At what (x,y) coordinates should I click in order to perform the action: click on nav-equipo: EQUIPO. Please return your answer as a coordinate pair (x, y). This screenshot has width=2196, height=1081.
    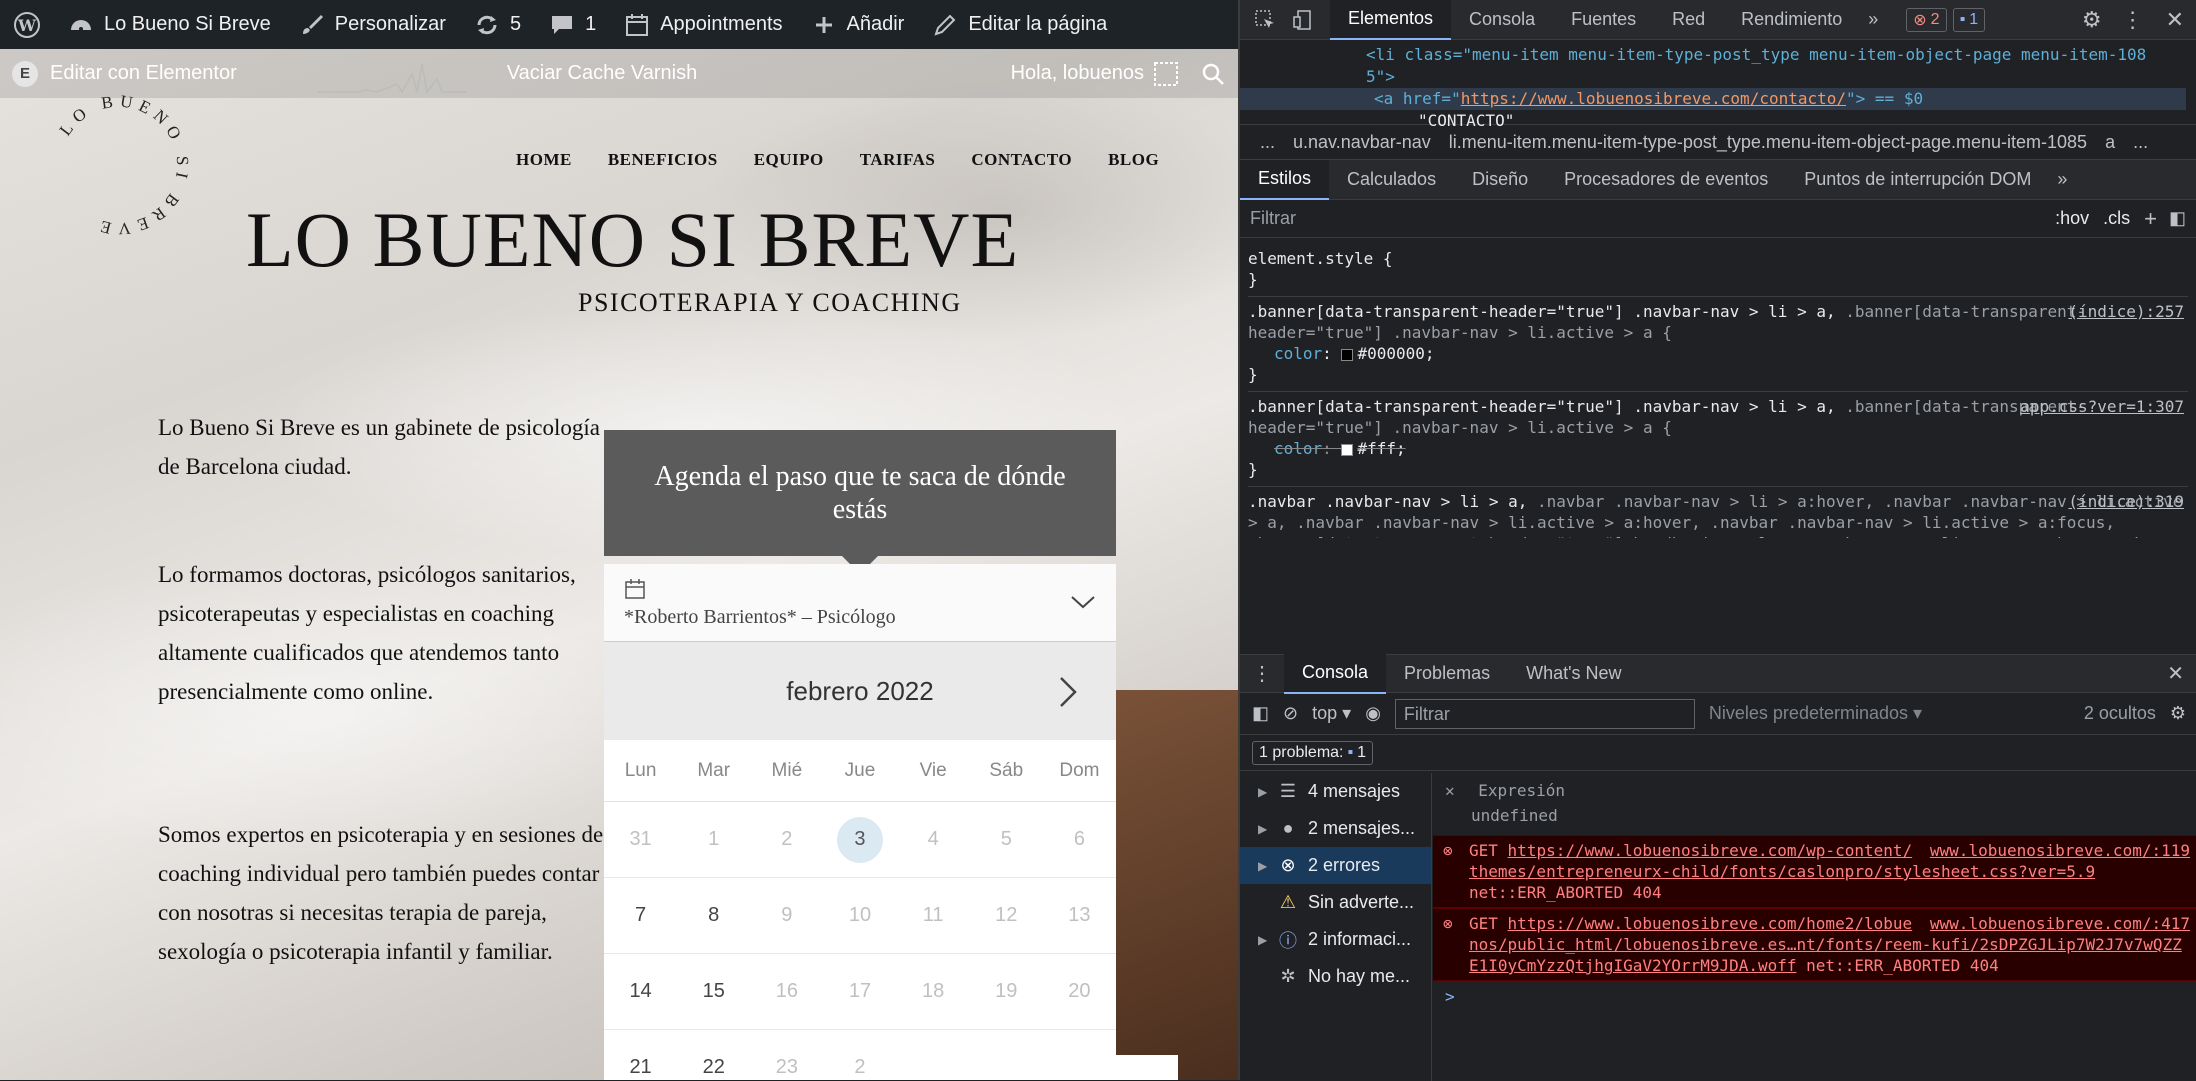
    Looking at the image, I should click on (789, 160).